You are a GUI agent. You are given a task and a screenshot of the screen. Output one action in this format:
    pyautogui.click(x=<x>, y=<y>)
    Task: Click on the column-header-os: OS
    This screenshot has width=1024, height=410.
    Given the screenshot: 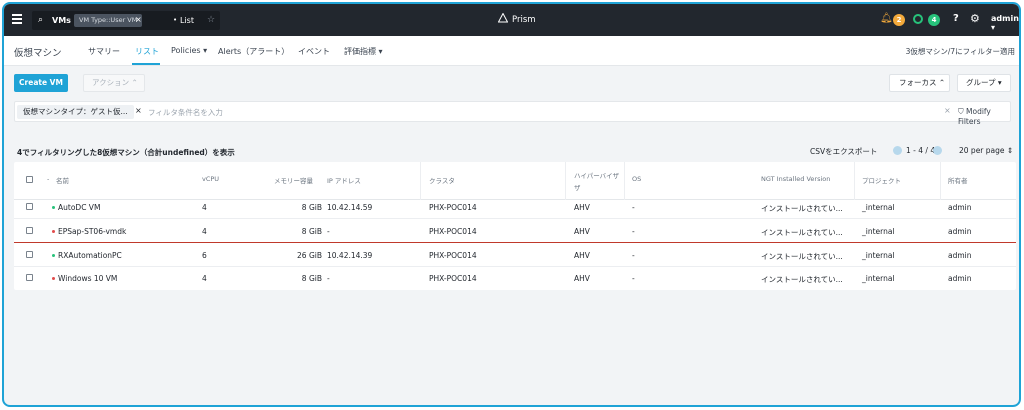 What is the action you would take?
    pyautogui.click(x=636, y=179)
    